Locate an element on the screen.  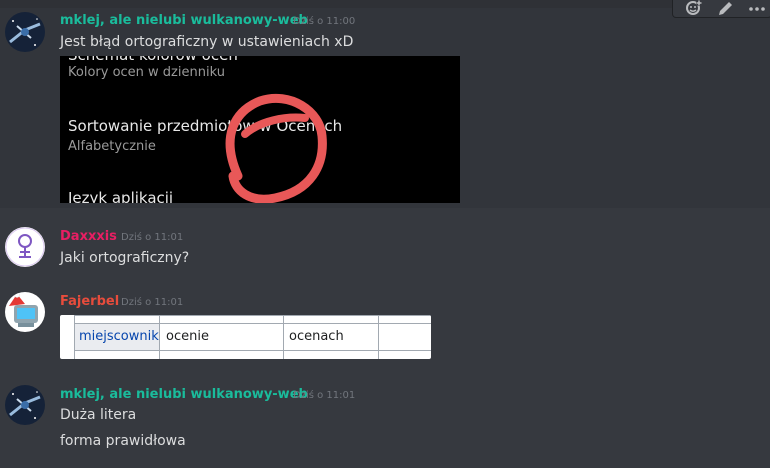
edit-icon is located at coordinates (725, 8).